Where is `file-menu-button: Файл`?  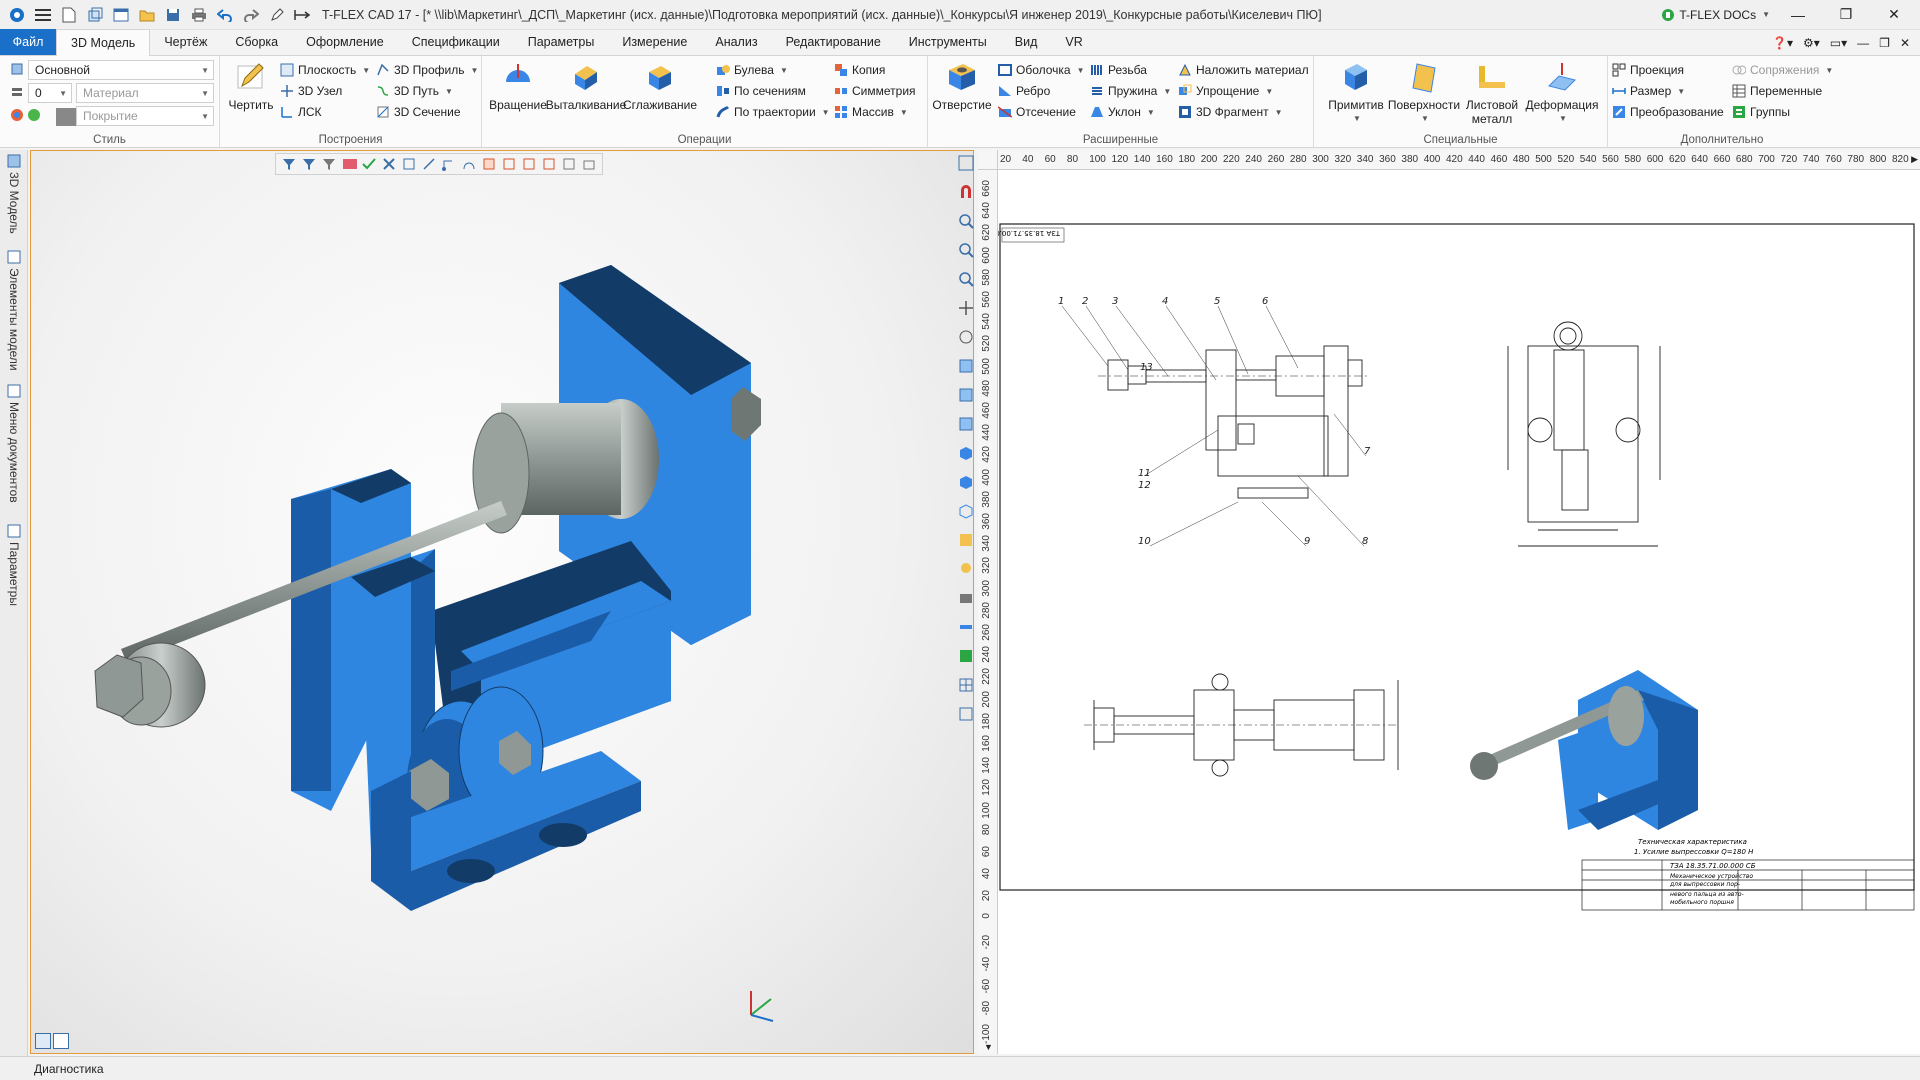
file-menu-button: Файл is located at coordinates (28, 42).